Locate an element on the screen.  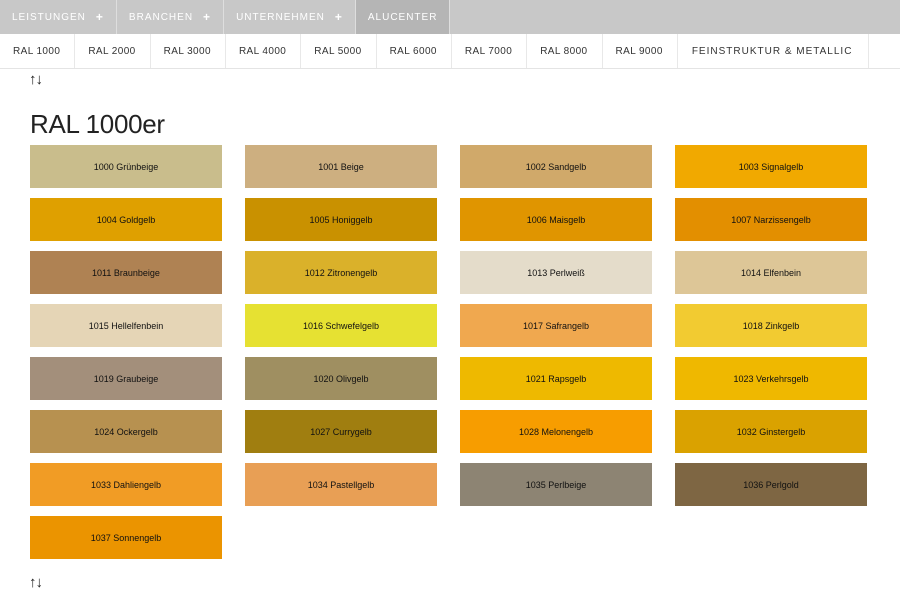
swatch-label: 1013 Perlweiß is located at coordinates (556, 272).